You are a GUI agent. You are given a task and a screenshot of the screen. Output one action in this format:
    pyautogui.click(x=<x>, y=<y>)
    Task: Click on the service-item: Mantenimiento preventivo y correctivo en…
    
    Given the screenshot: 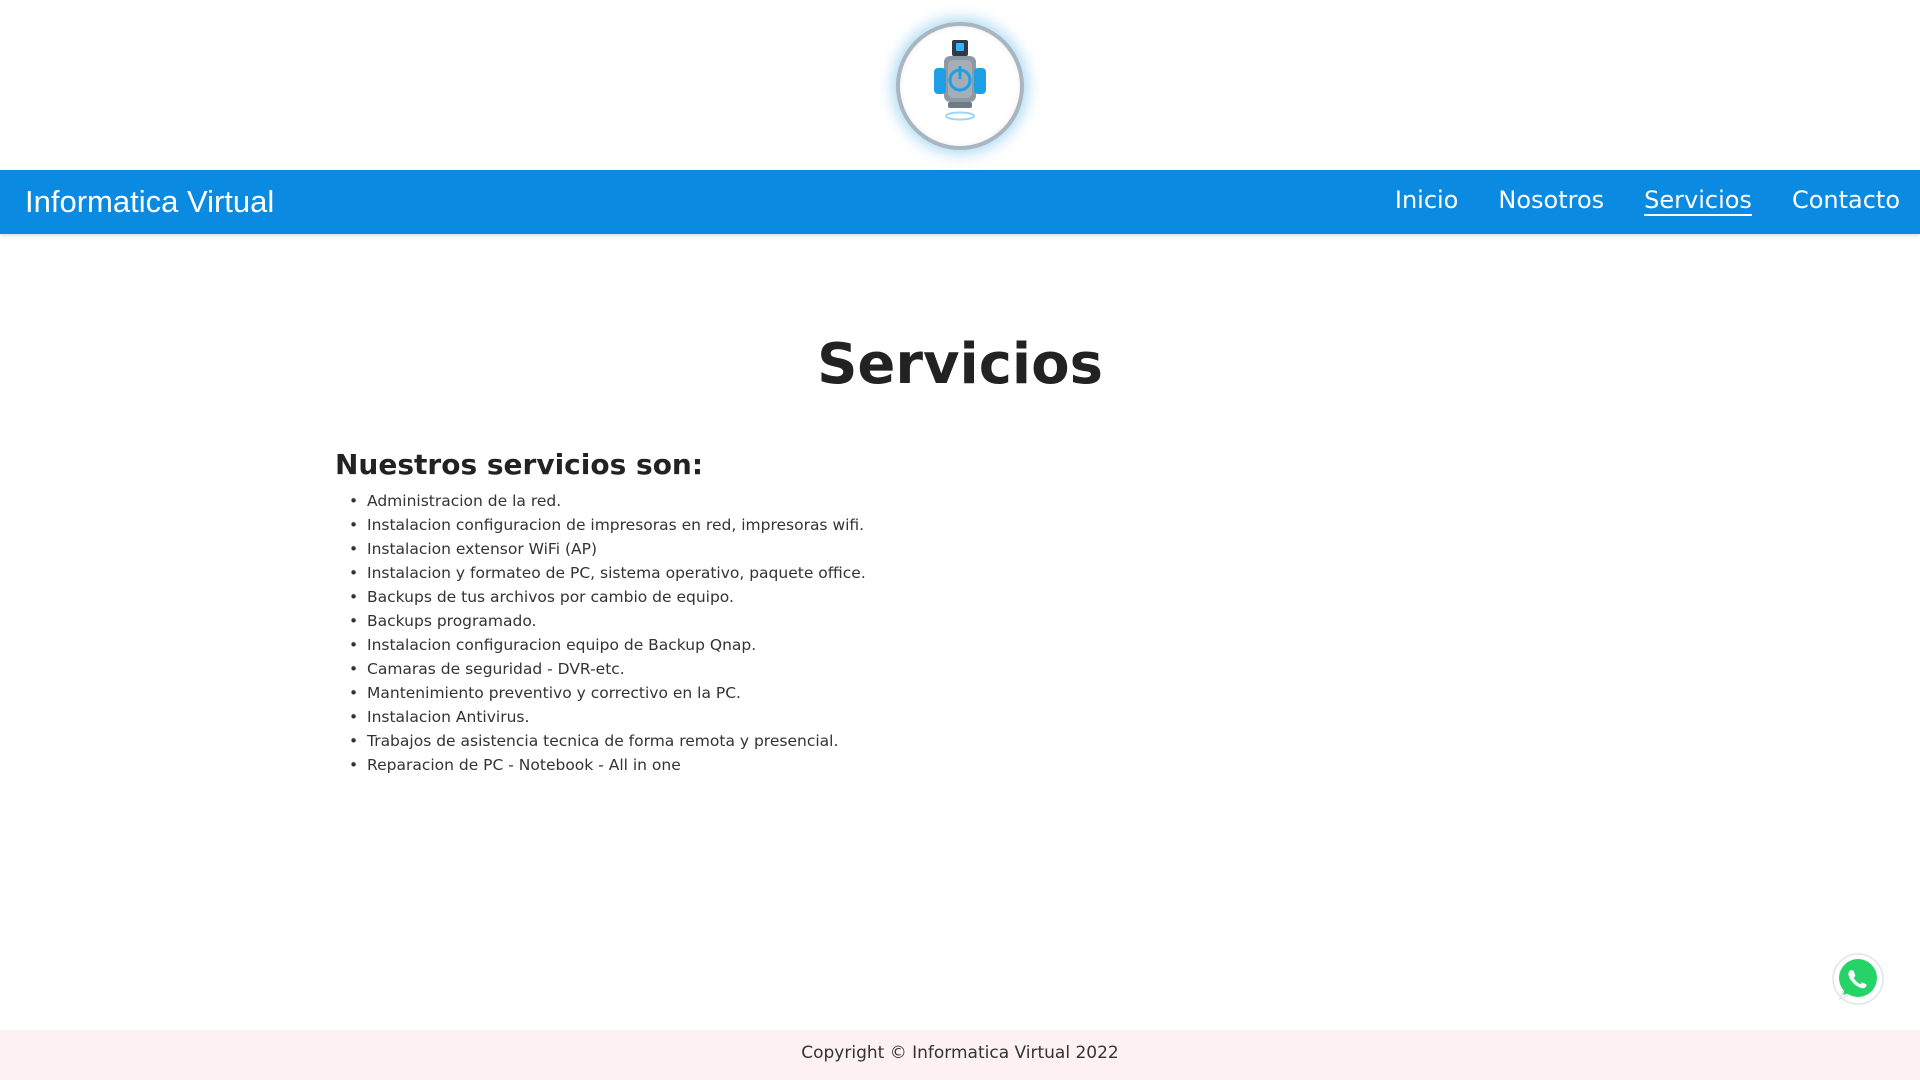 What is the action you would take?
    pyautogui.click(x=792, y=693)
    